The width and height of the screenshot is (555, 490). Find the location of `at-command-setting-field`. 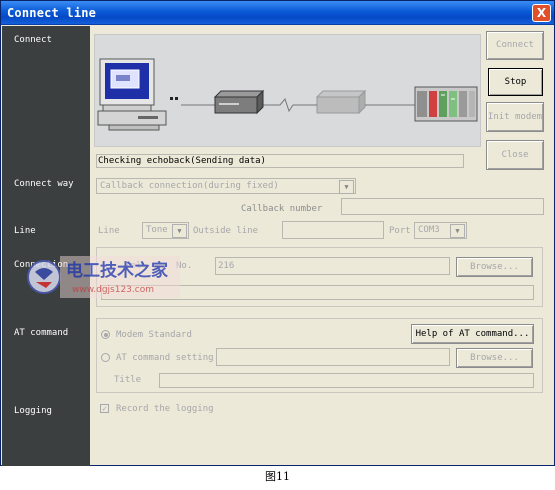

at-command-setting-field is located at coordinates (333, 357).